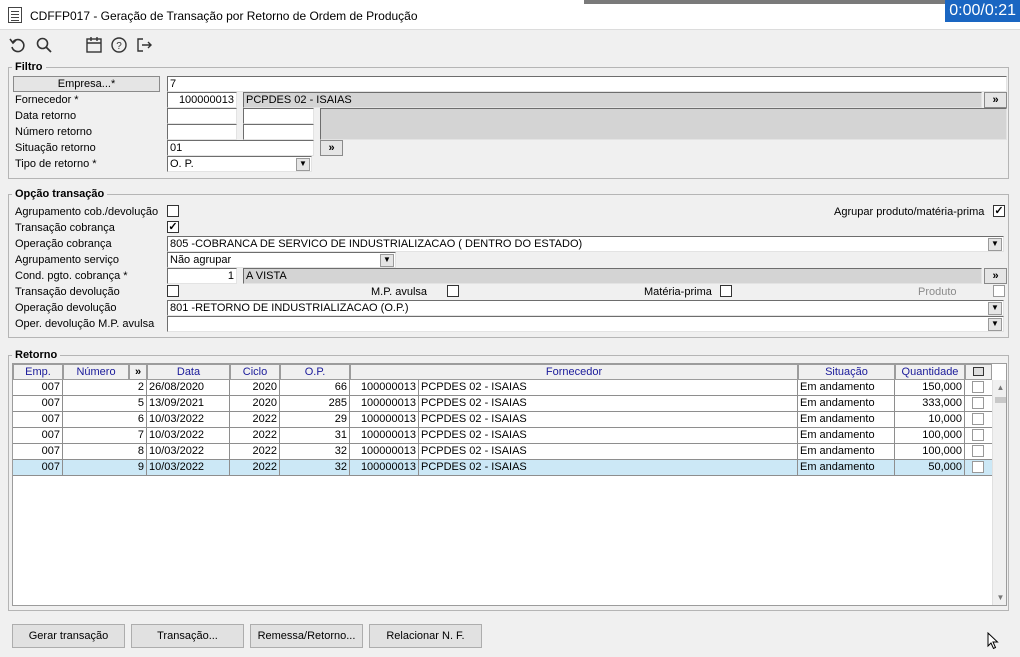 The height and width of the screenshot is (657, 1020). I want to click on cell-op: 32, so click(315, 468).